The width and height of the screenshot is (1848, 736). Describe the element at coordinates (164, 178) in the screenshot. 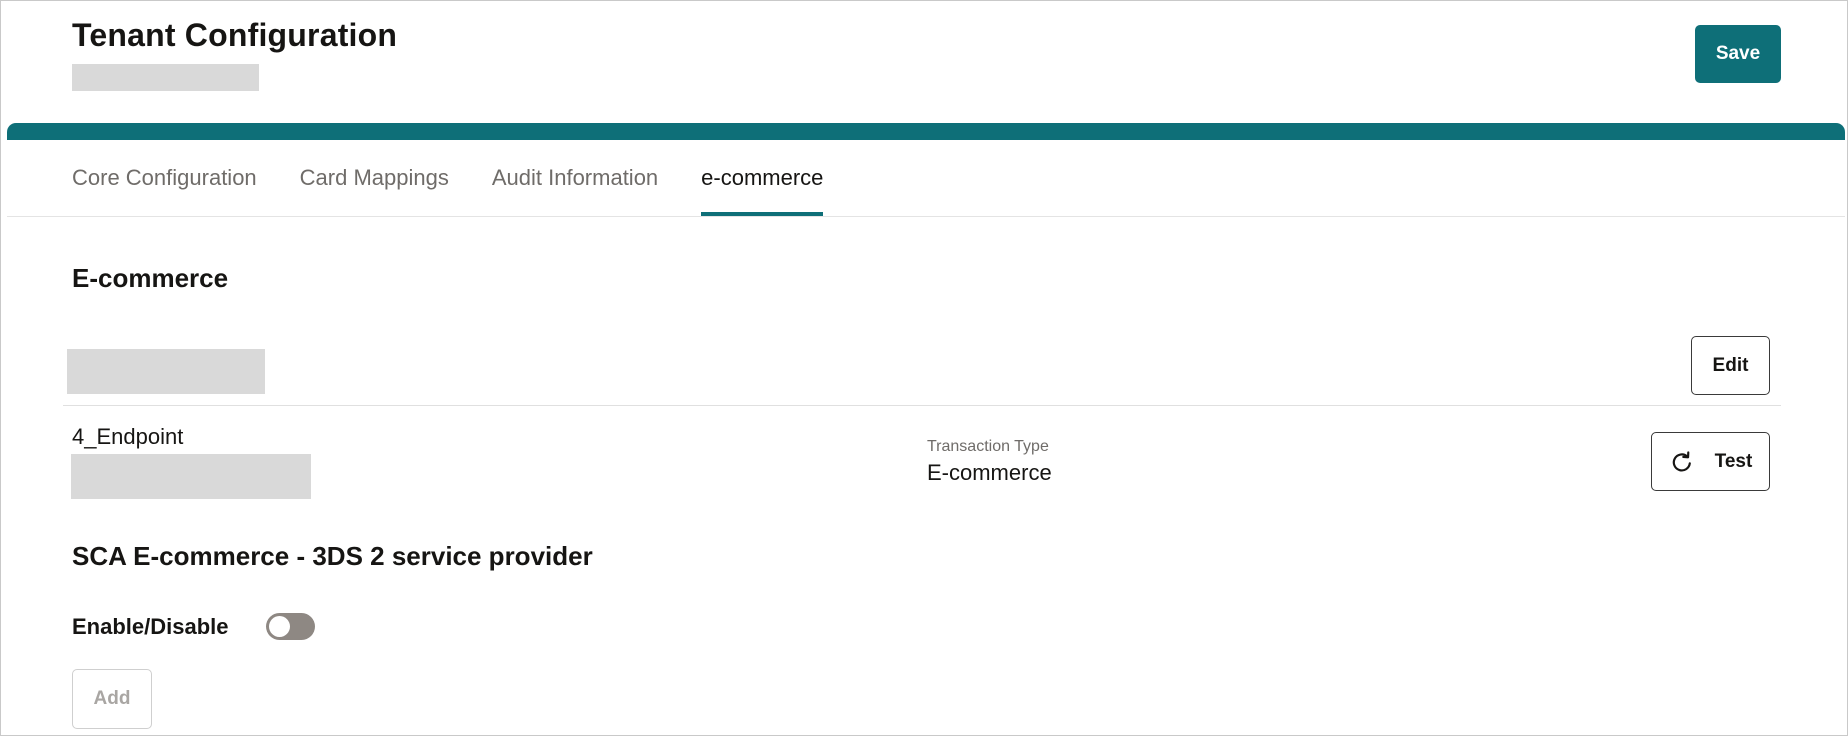

I see `tab-core-configuration: Core Configuration` at that location.